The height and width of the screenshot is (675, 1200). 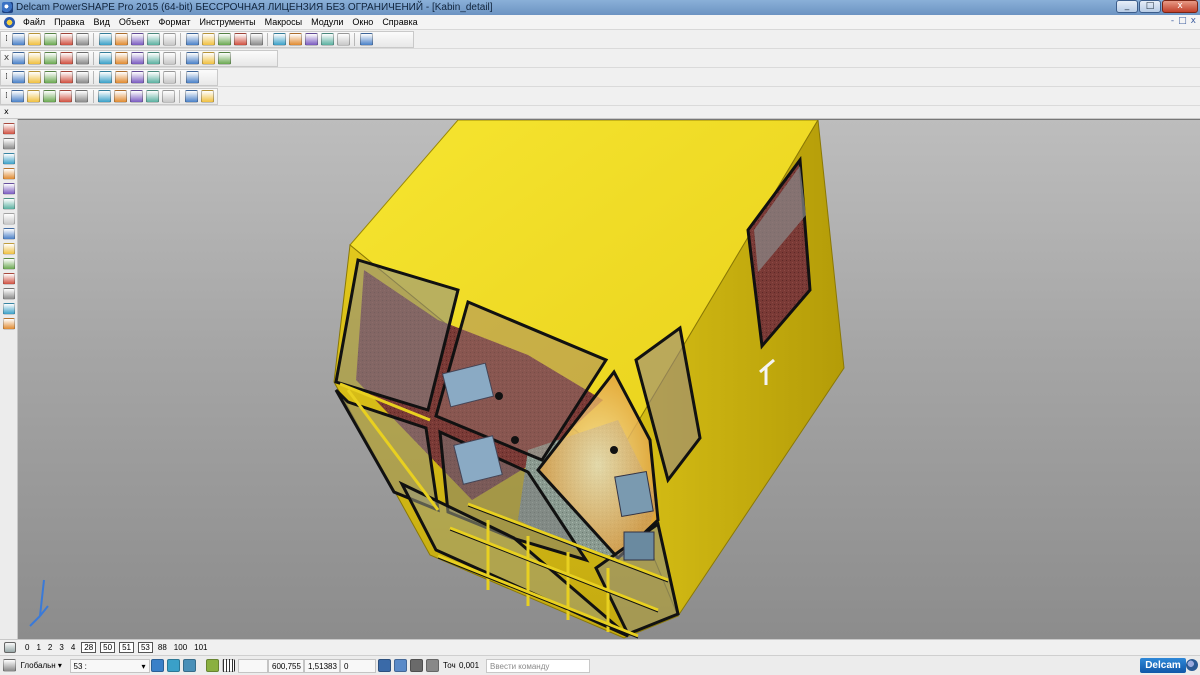 I want to click on paste-icon, so click(x=137, y=39).